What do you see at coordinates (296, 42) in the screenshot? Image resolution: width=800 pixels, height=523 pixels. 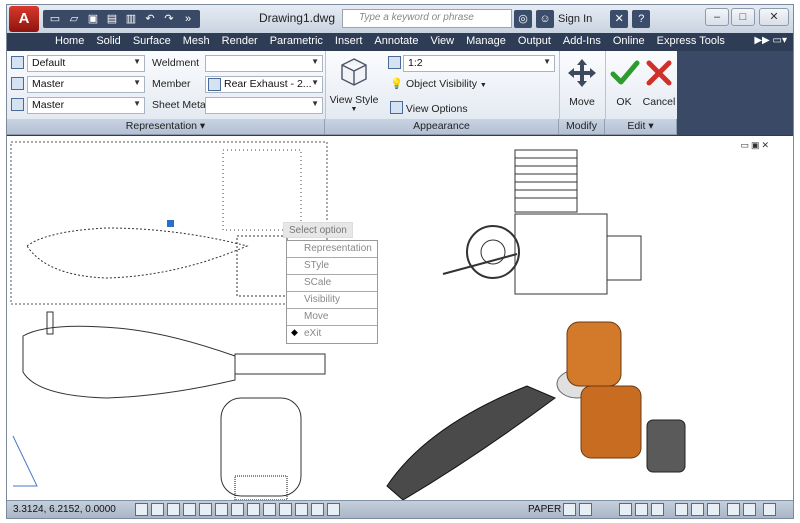 I see `tab-parametric: Parametric` at bounding box center [296, 42].